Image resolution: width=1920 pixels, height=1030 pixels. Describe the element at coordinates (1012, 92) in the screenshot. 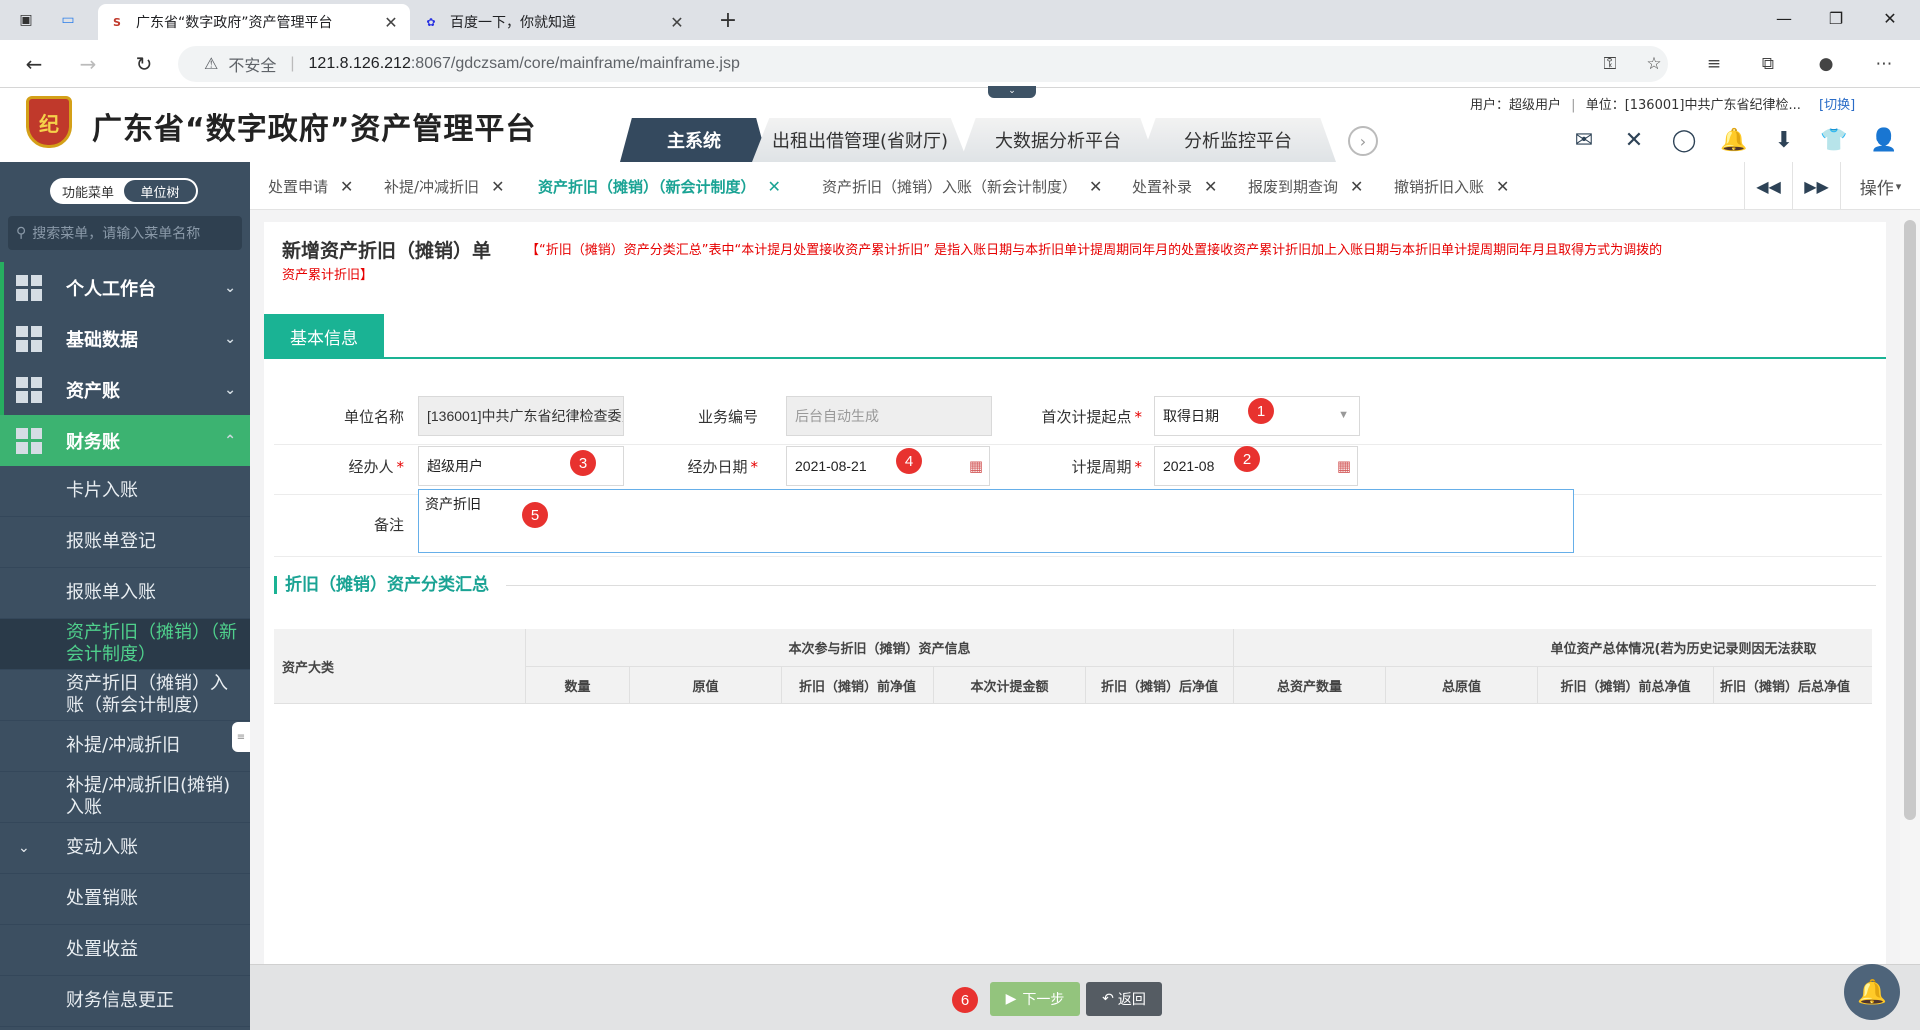

I see `collapse-header-icon: ⌄` at that location.